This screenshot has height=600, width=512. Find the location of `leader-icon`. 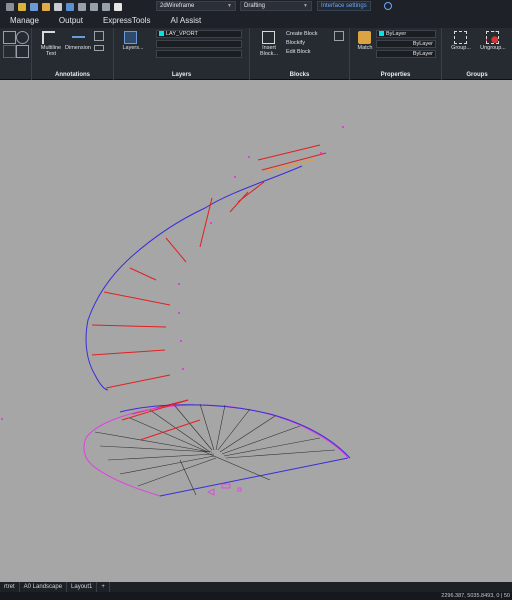

leader-icon is located at coordinates (99, 48).